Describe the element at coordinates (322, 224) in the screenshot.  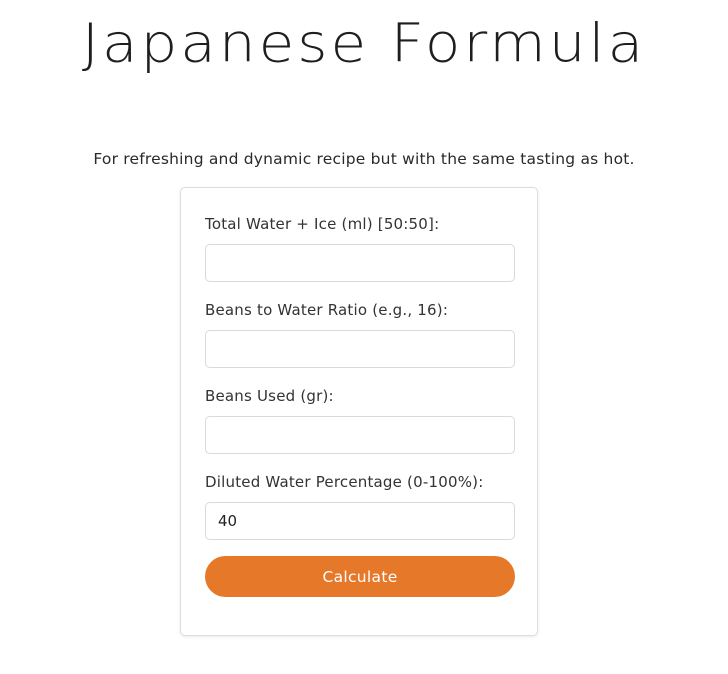
I see `total-water-label: Total Water + Ice (ml) [50:50]:` at that location.